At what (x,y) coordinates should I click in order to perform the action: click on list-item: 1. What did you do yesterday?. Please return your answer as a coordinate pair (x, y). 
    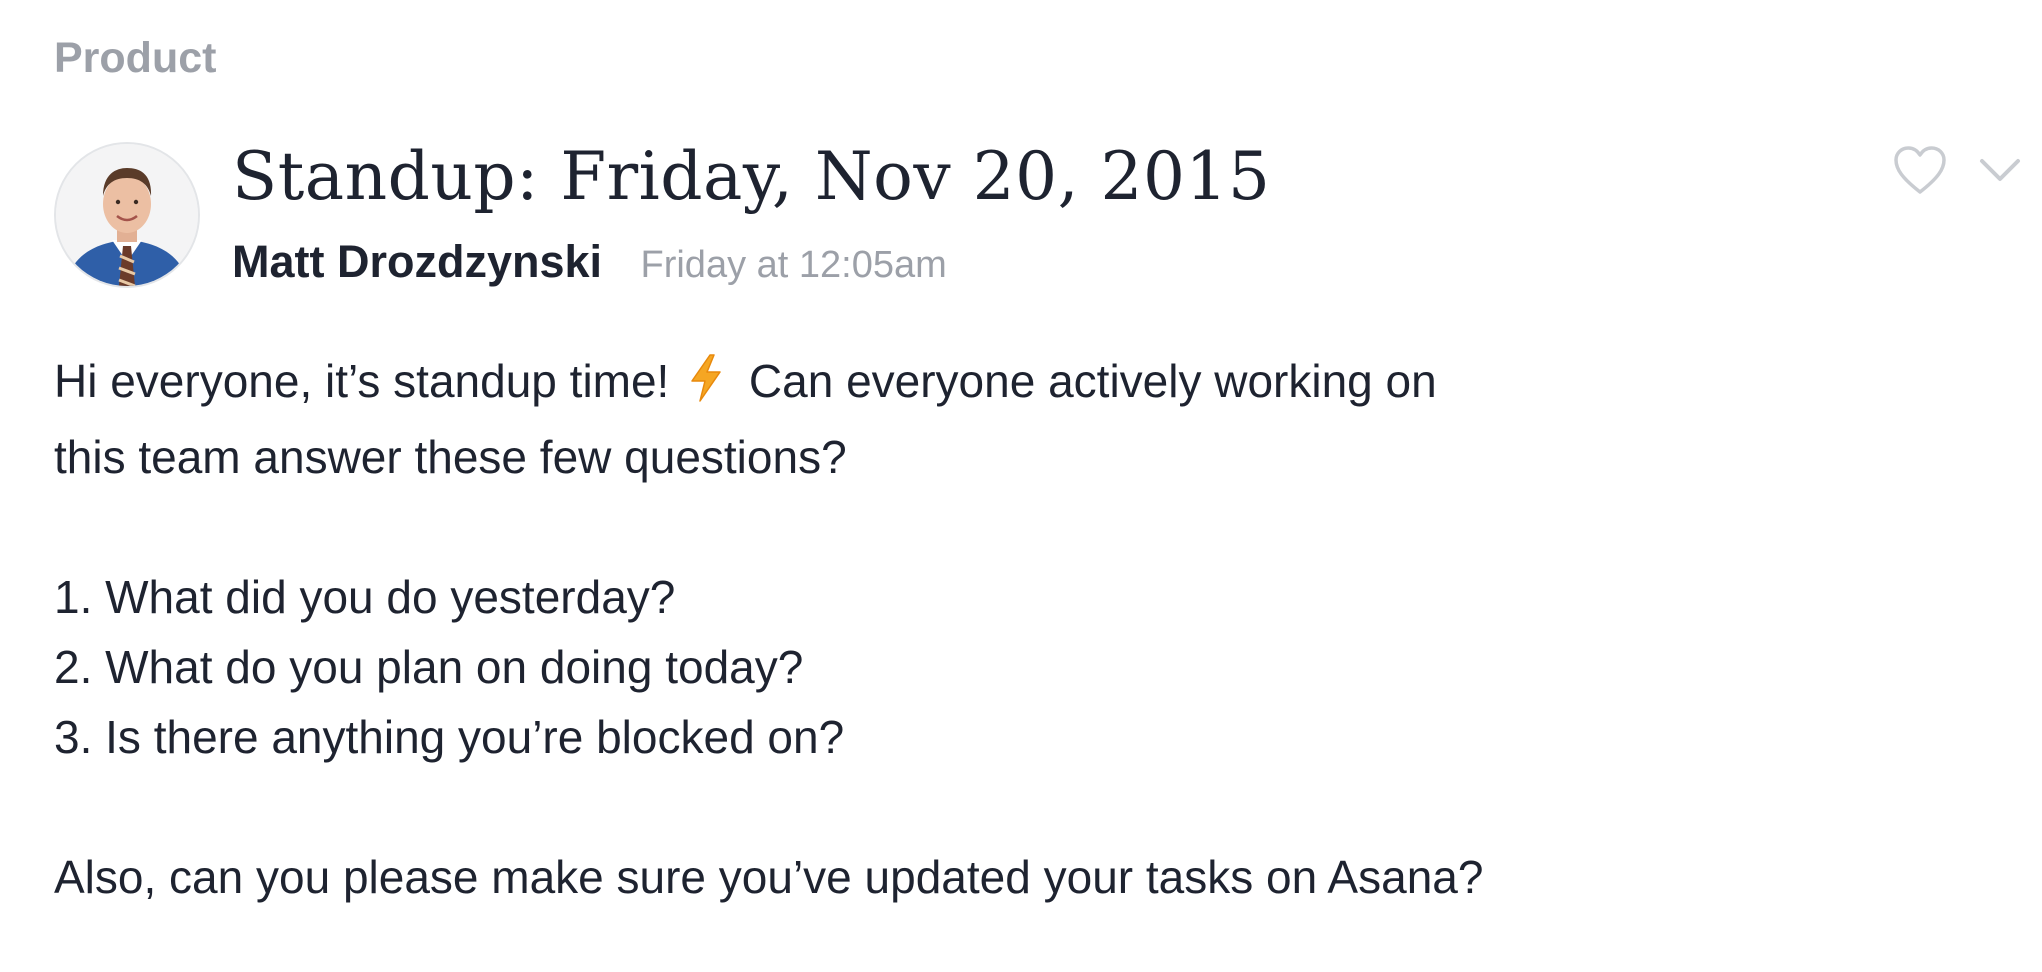
    Looking at the image, I should click on (365, 597).